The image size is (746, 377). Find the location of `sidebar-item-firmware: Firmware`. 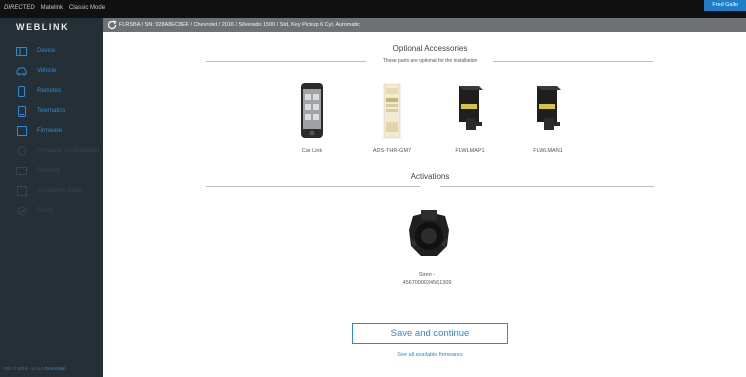

sidebar-item-firmware: Firmware is located at coordinates (51, 131).